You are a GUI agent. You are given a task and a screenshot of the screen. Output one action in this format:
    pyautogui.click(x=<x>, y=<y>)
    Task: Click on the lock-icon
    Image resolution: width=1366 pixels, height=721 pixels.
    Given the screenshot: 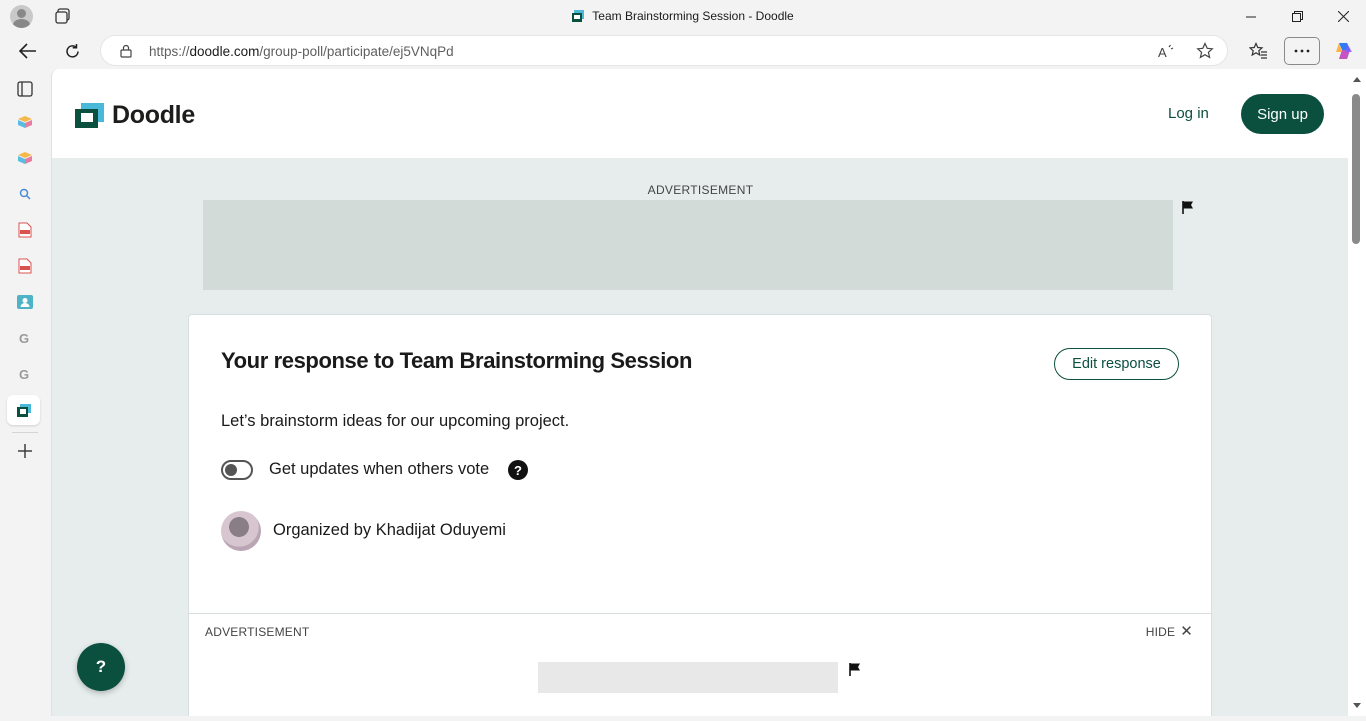 What is the action you would take?
    pyautogui.click(x=126, y=51)
    